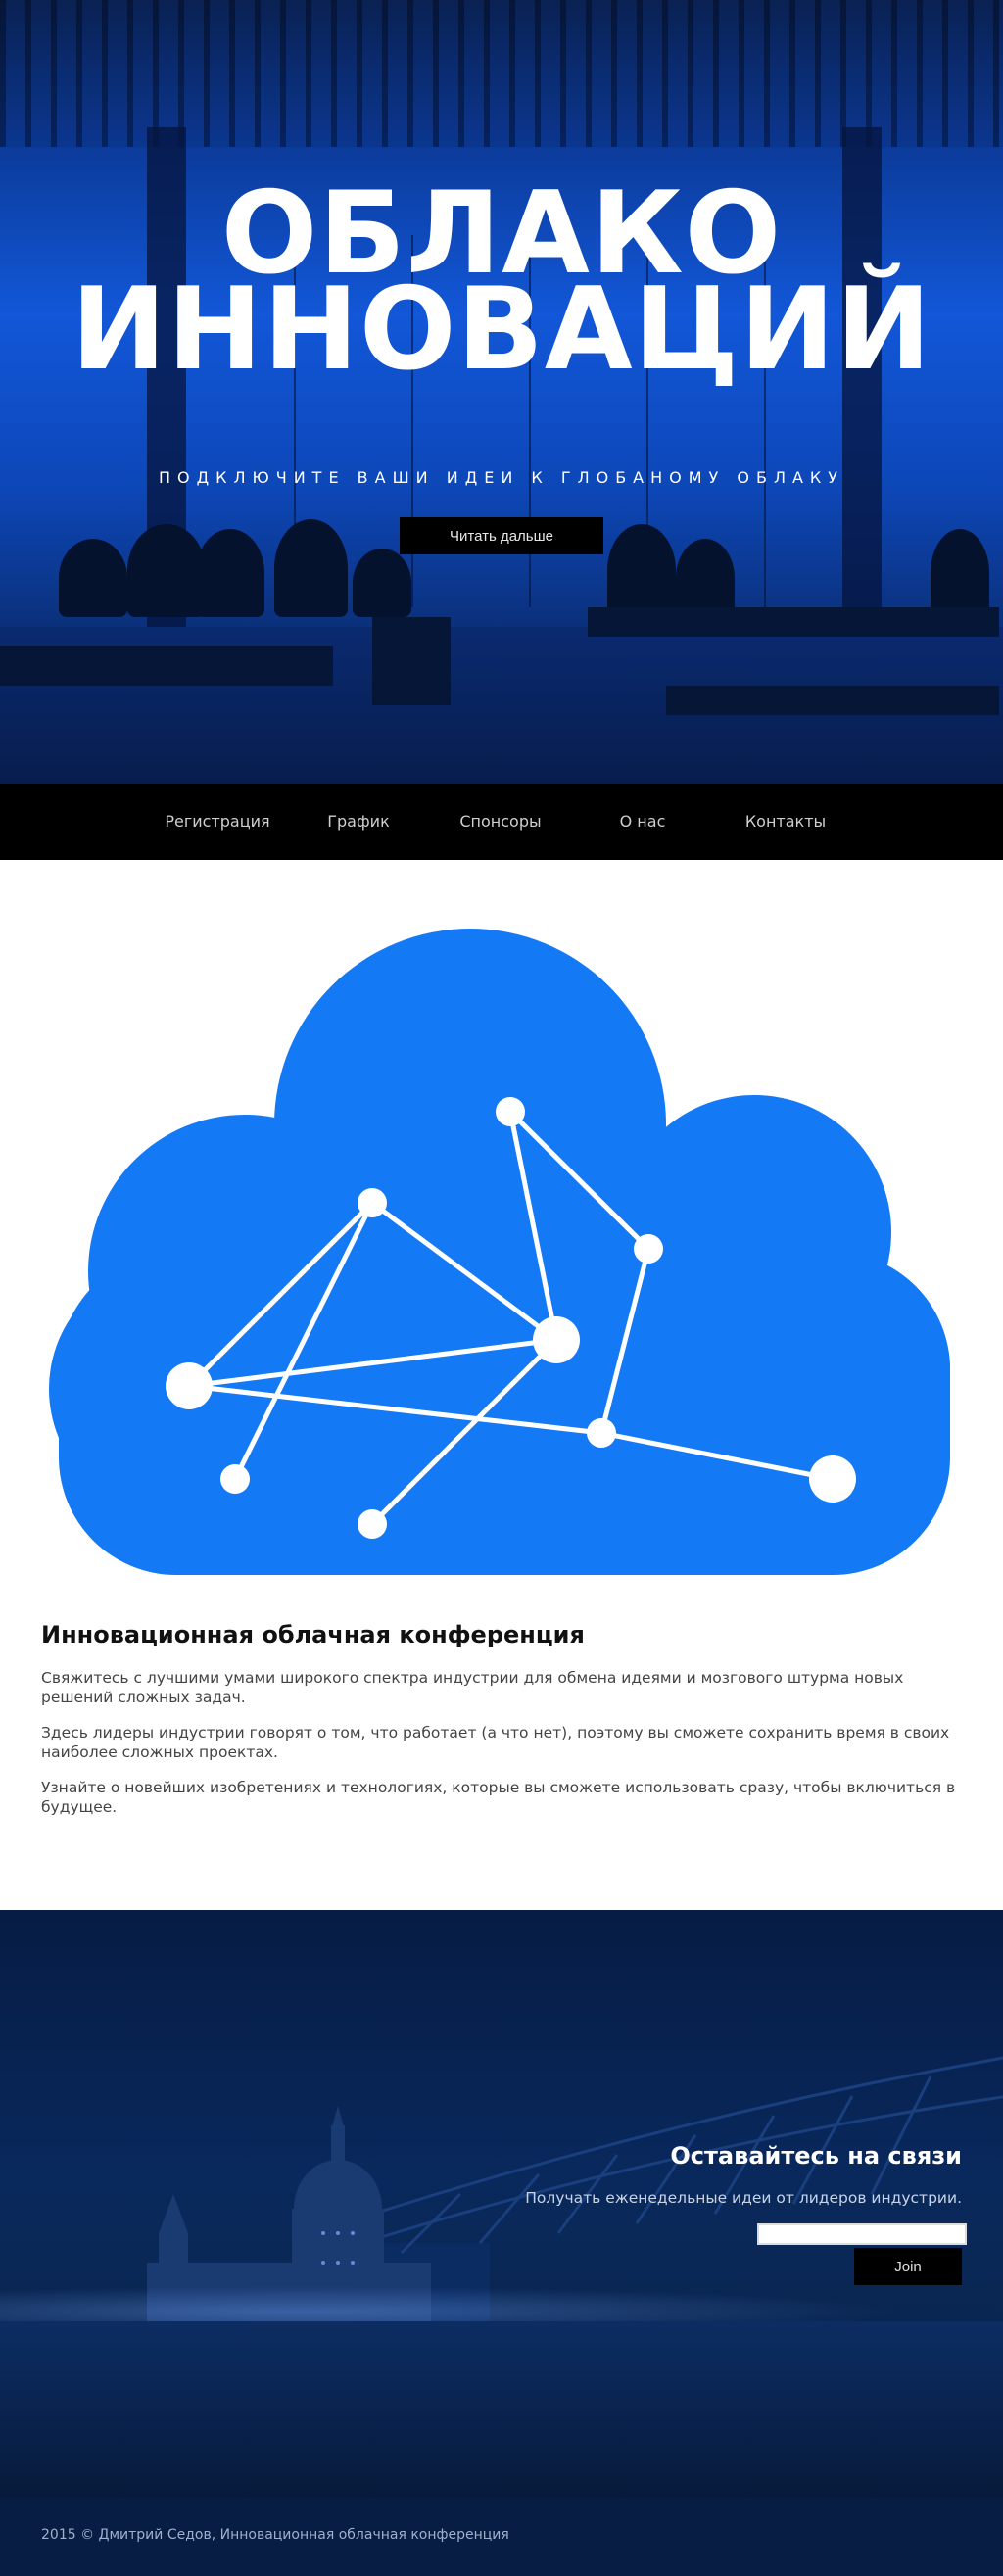 This screenshot has height=2576, width=1003. What do you see at coordinates (501, 478) in the screenshot?
I see `hero-tagline: ПОДКЛЮЧИТЕ ВАШИ ИДЕИ К ГЛОБАНОМУ ОБЛАКУ` at bounding box center [501, 478].